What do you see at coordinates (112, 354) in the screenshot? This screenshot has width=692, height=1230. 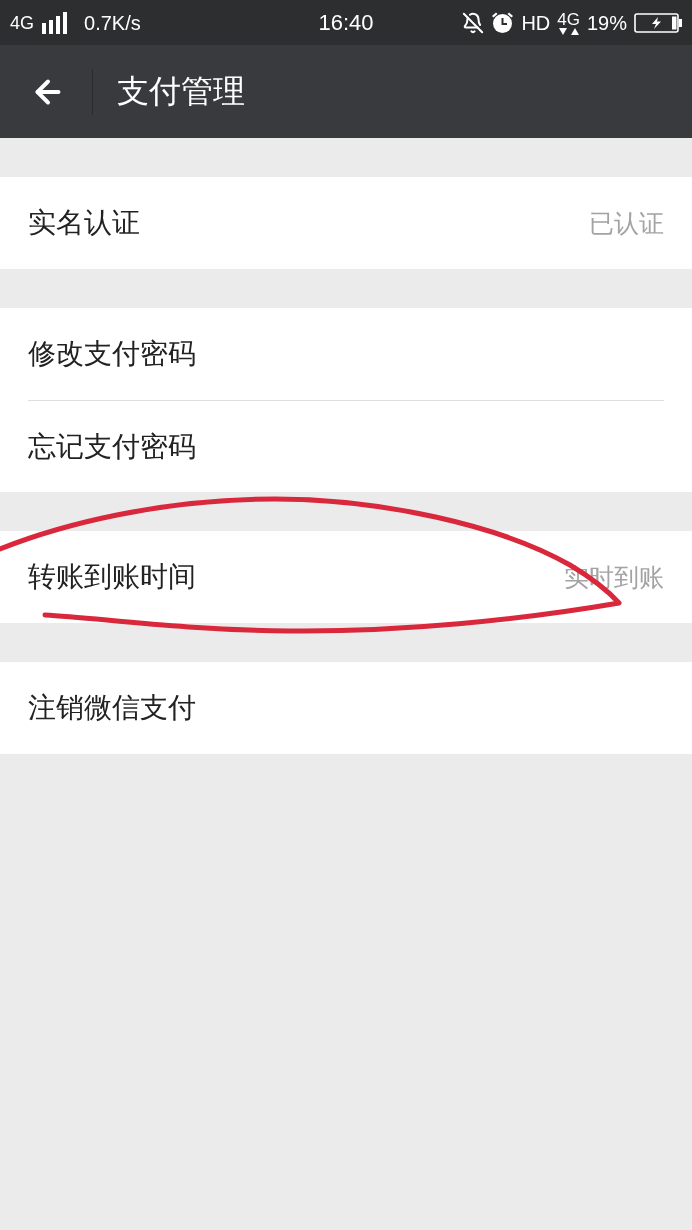 I see `row-label: 修改支付密码` at bounding box center [112, 354].